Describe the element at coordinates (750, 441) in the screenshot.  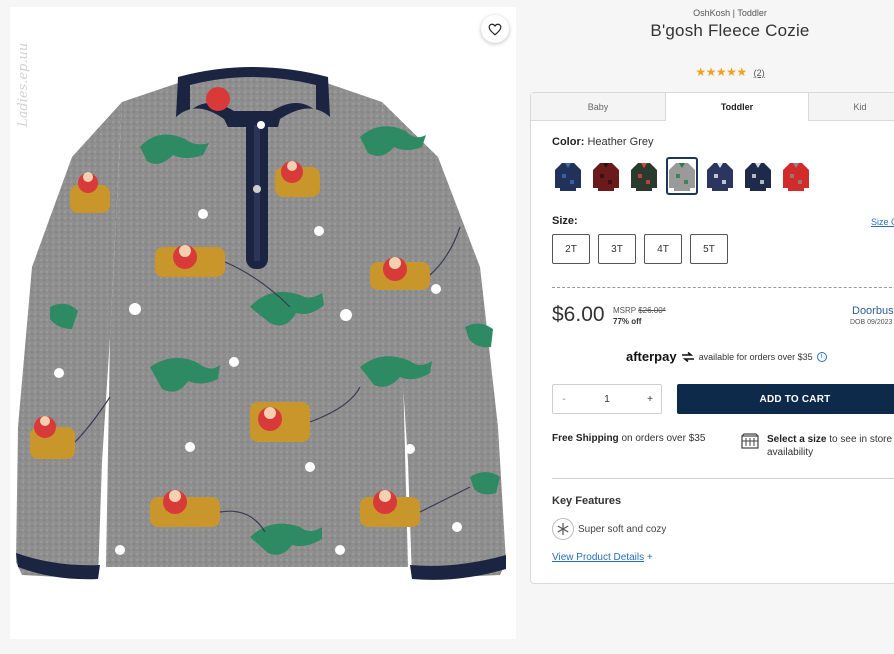
I see `store-icon` at that location.